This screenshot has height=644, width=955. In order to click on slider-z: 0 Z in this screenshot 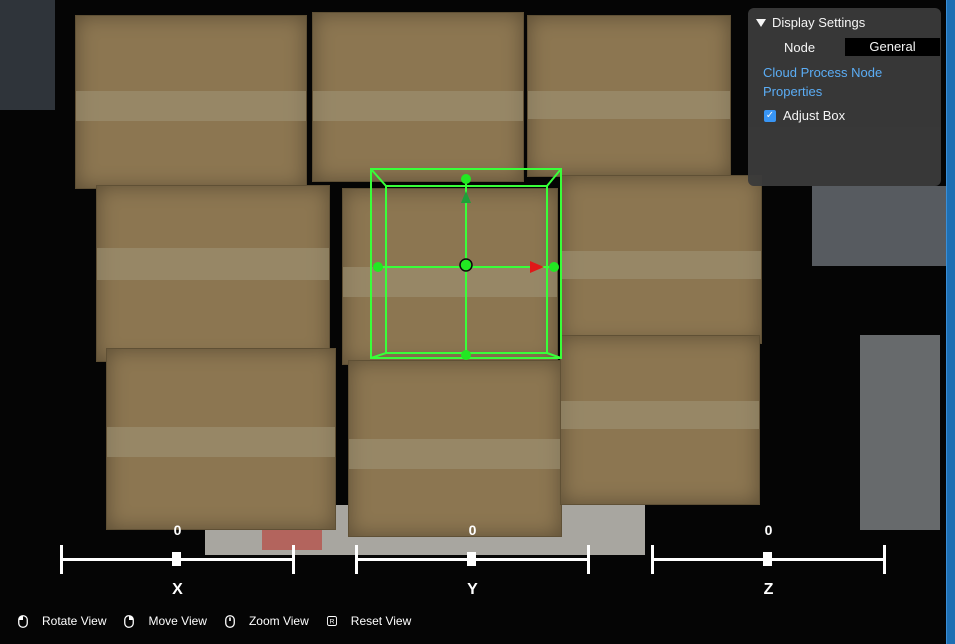, I will do `click(768, 561)`.